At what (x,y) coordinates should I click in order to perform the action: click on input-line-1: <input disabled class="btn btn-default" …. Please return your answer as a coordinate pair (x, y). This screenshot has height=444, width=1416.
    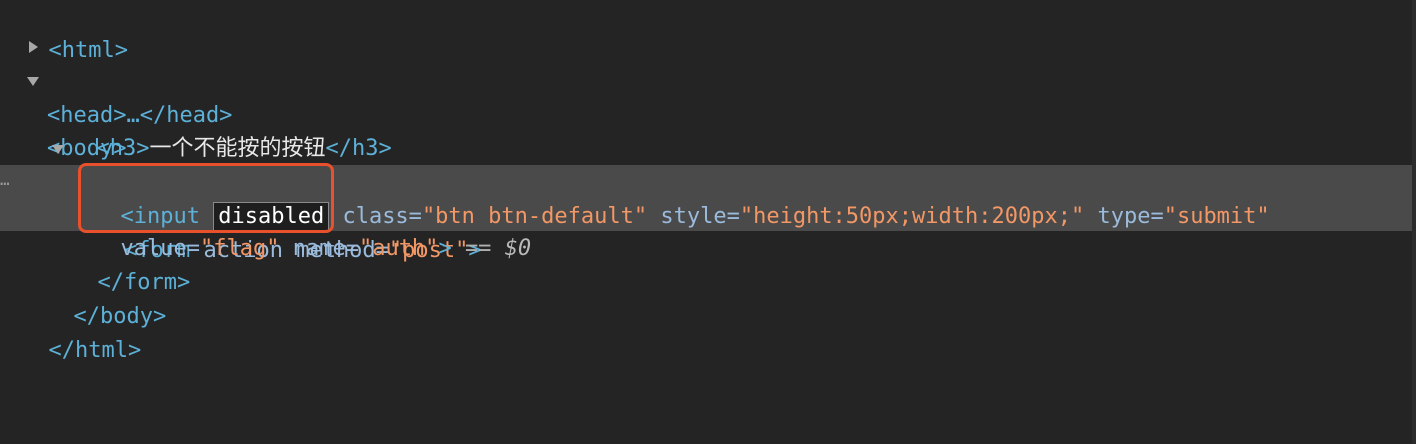
    Looking at the image, I should click on (755, 199).